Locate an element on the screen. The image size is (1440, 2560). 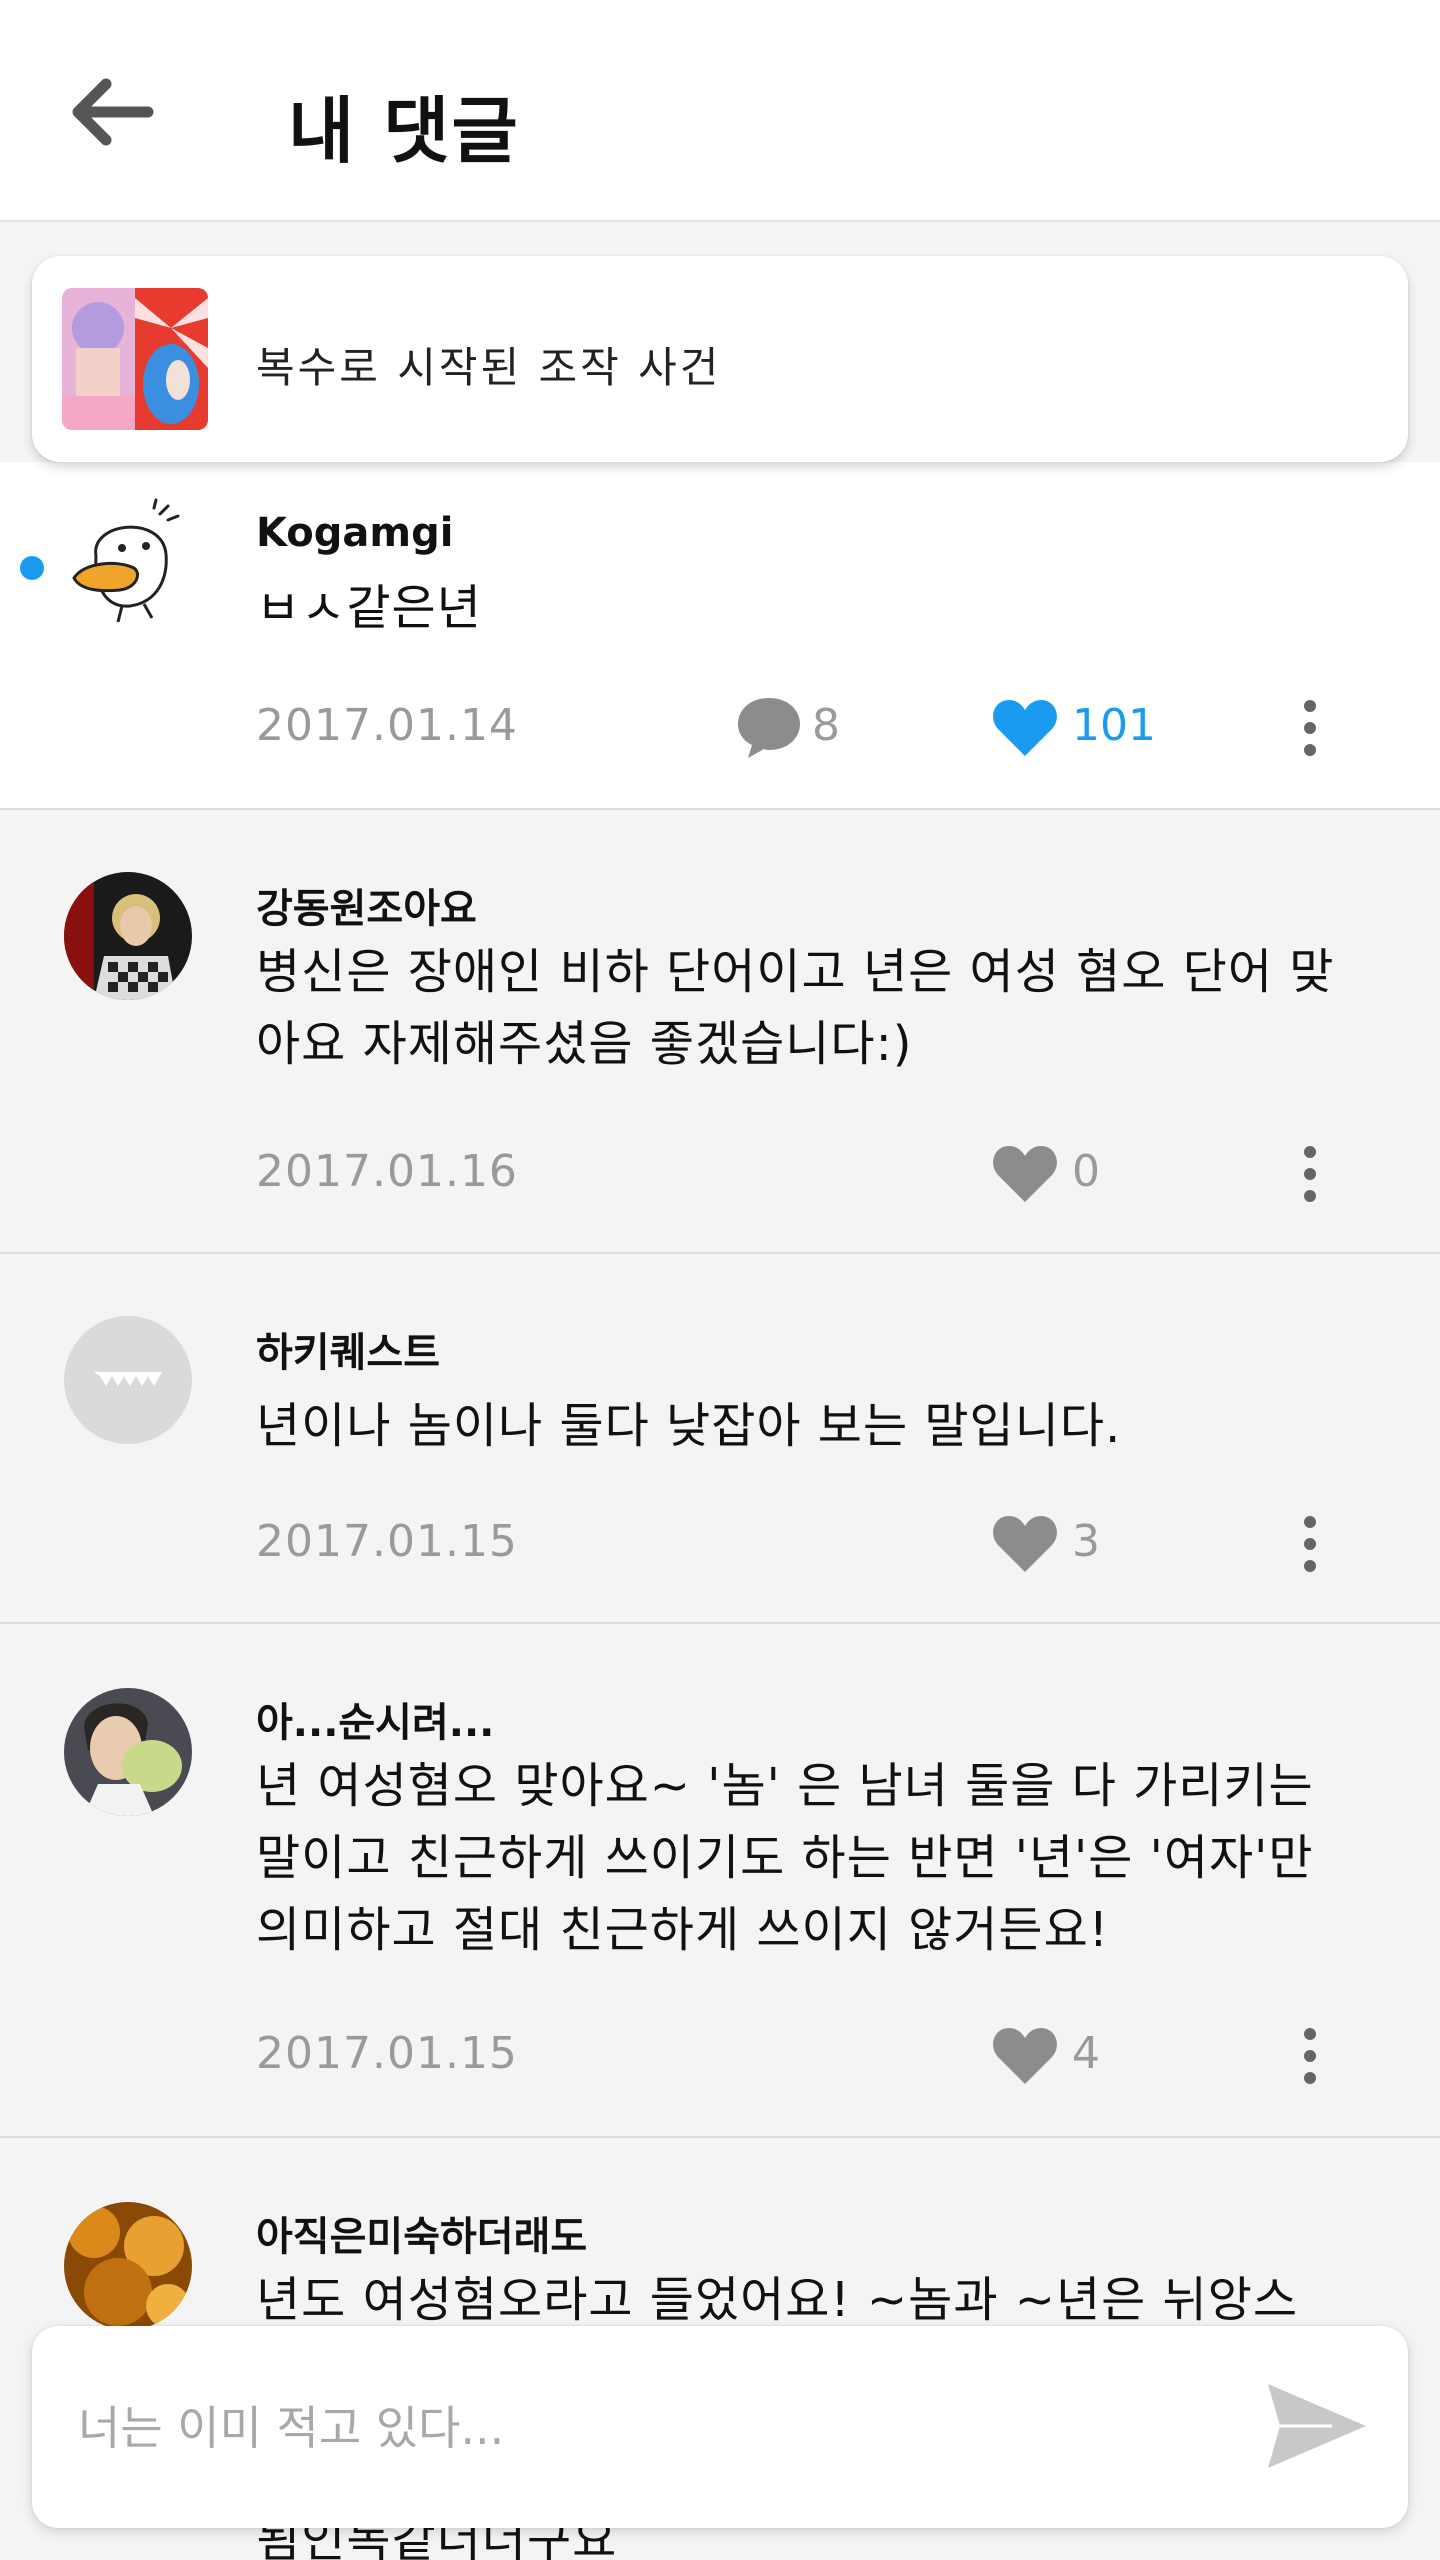
unread-indicator is located at coordinates (32, 568).